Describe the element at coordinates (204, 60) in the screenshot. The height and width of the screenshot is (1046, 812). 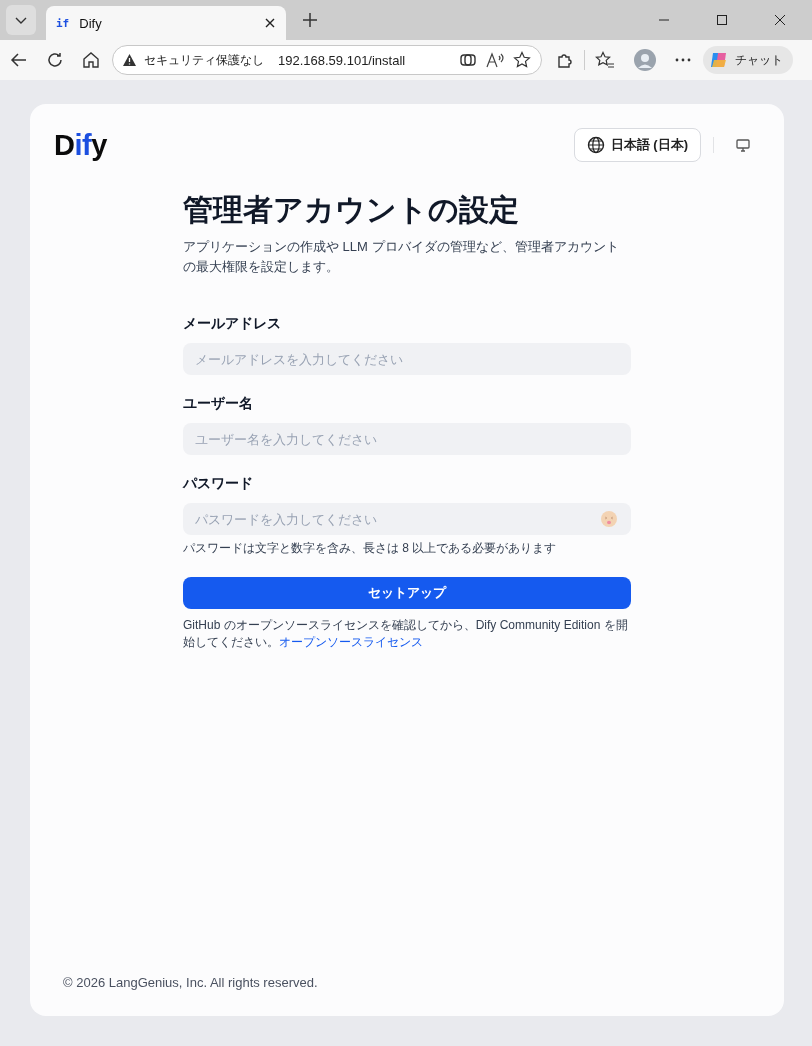
I see `security-label: セキュリティ保護なし` at that location.